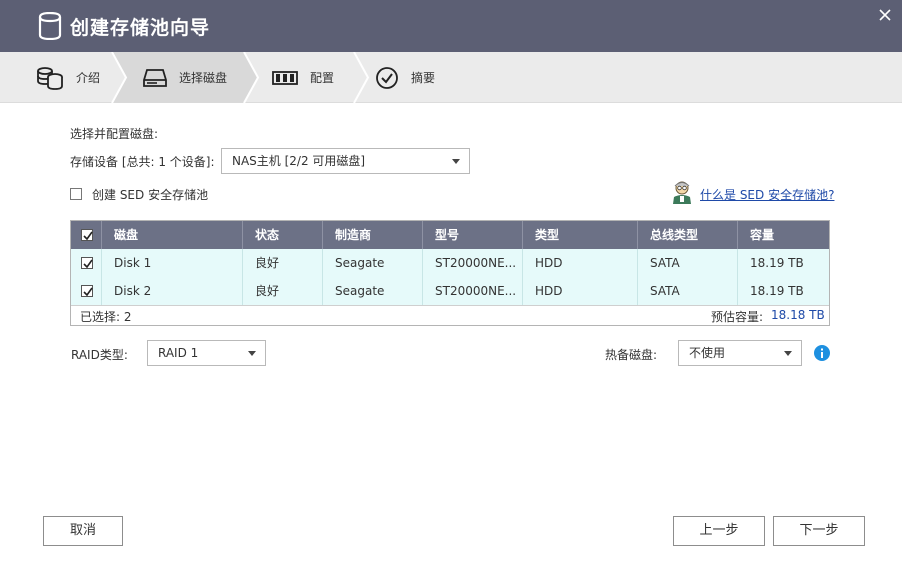 The height and width of the screenshot is (573, 902). I want to click on section-label: 选择并配置磁盘:, so click(114, 134).